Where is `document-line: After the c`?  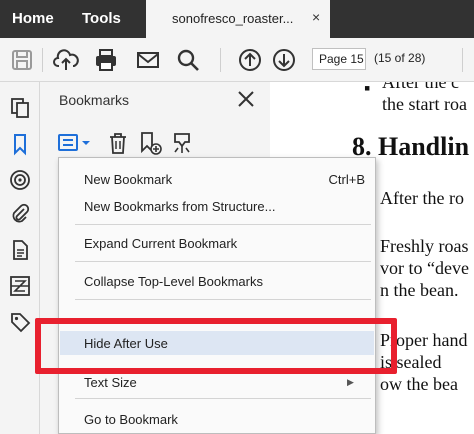
document-line: After the c is located at coordinates (420, 87).